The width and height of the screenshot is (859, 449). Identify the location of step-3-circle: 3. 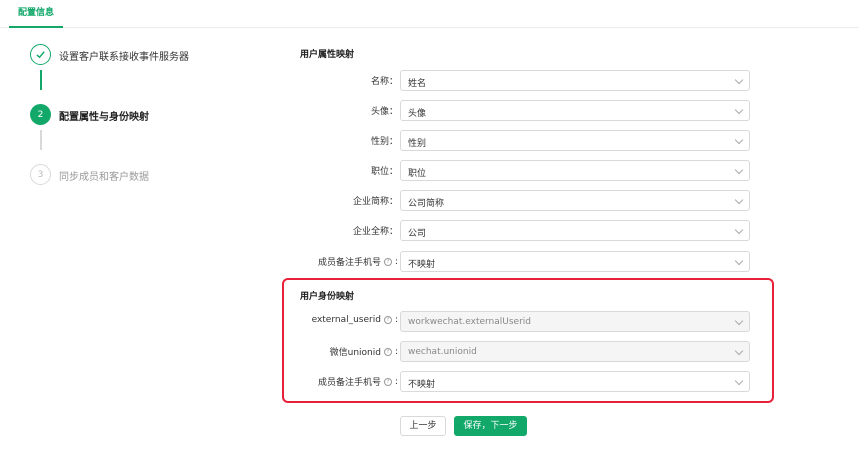
(40, 174).